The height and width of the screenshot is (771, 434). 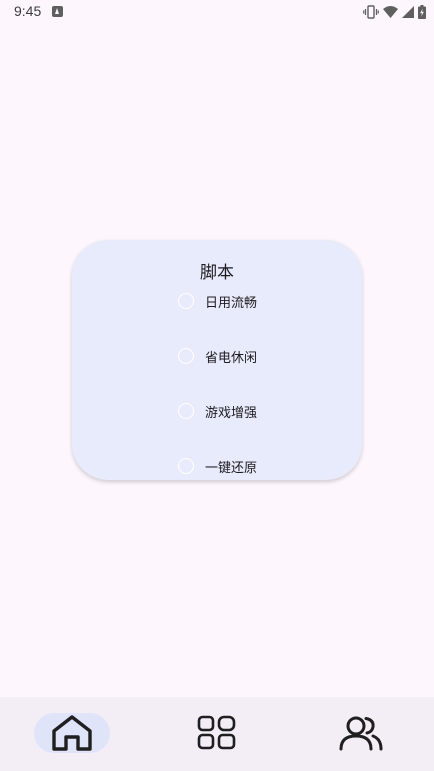 I want to click on option-power-saving: 省电休闲, so click(x=217, y=356).